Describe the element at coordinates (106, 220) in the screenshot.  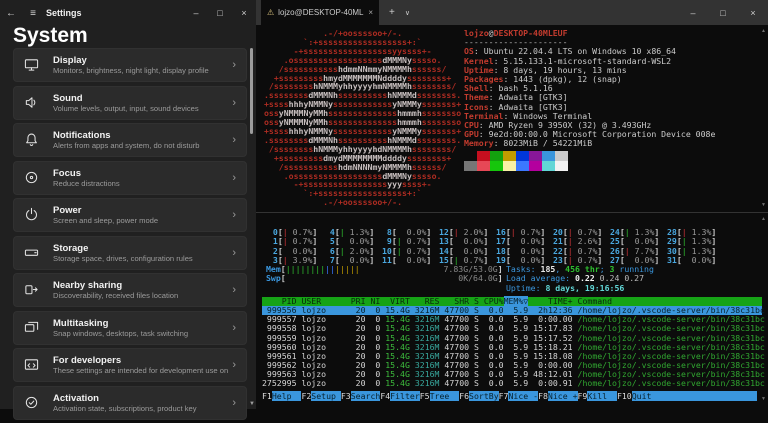
I see `settings-item-subtitle: Screen and sleep, power mode` at that location.